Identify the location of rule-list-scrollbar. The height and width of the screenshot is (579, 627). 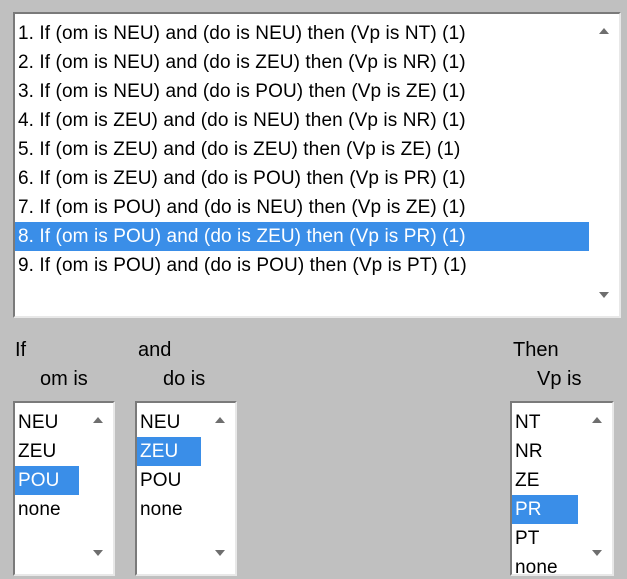
(604, 165).